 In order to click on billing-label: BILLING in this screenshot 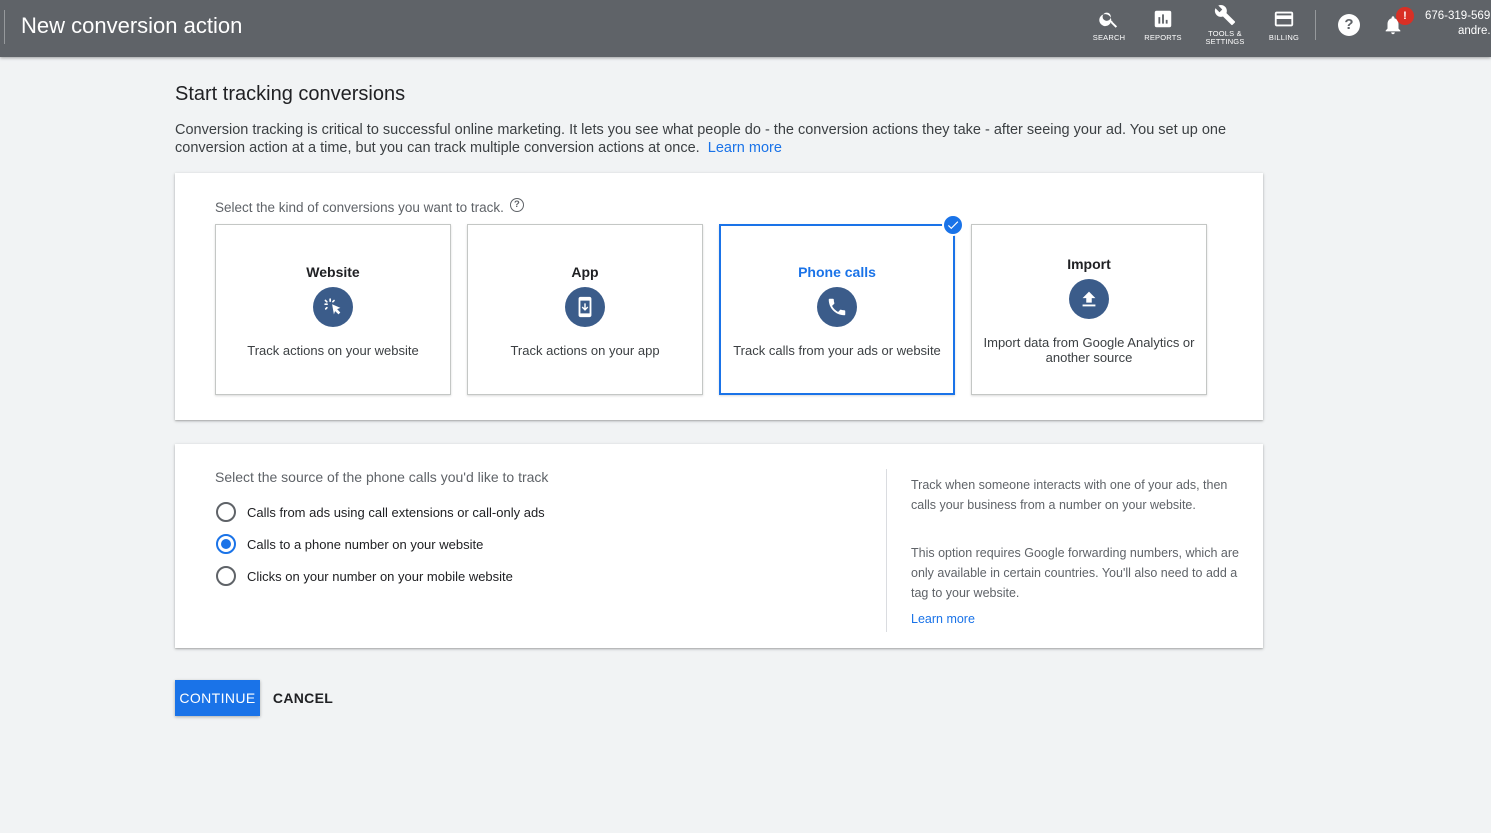, I will do `click(1284, 37)`.